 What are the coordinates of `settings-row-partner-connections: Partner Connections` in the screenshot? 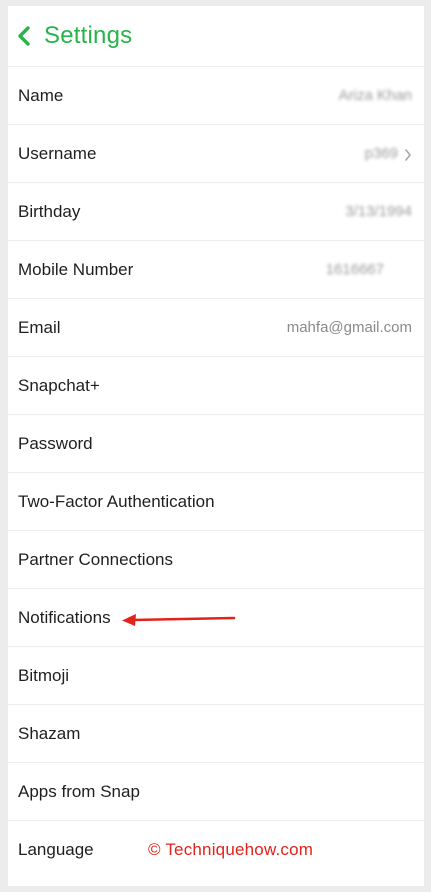 It's located at (216, 560).